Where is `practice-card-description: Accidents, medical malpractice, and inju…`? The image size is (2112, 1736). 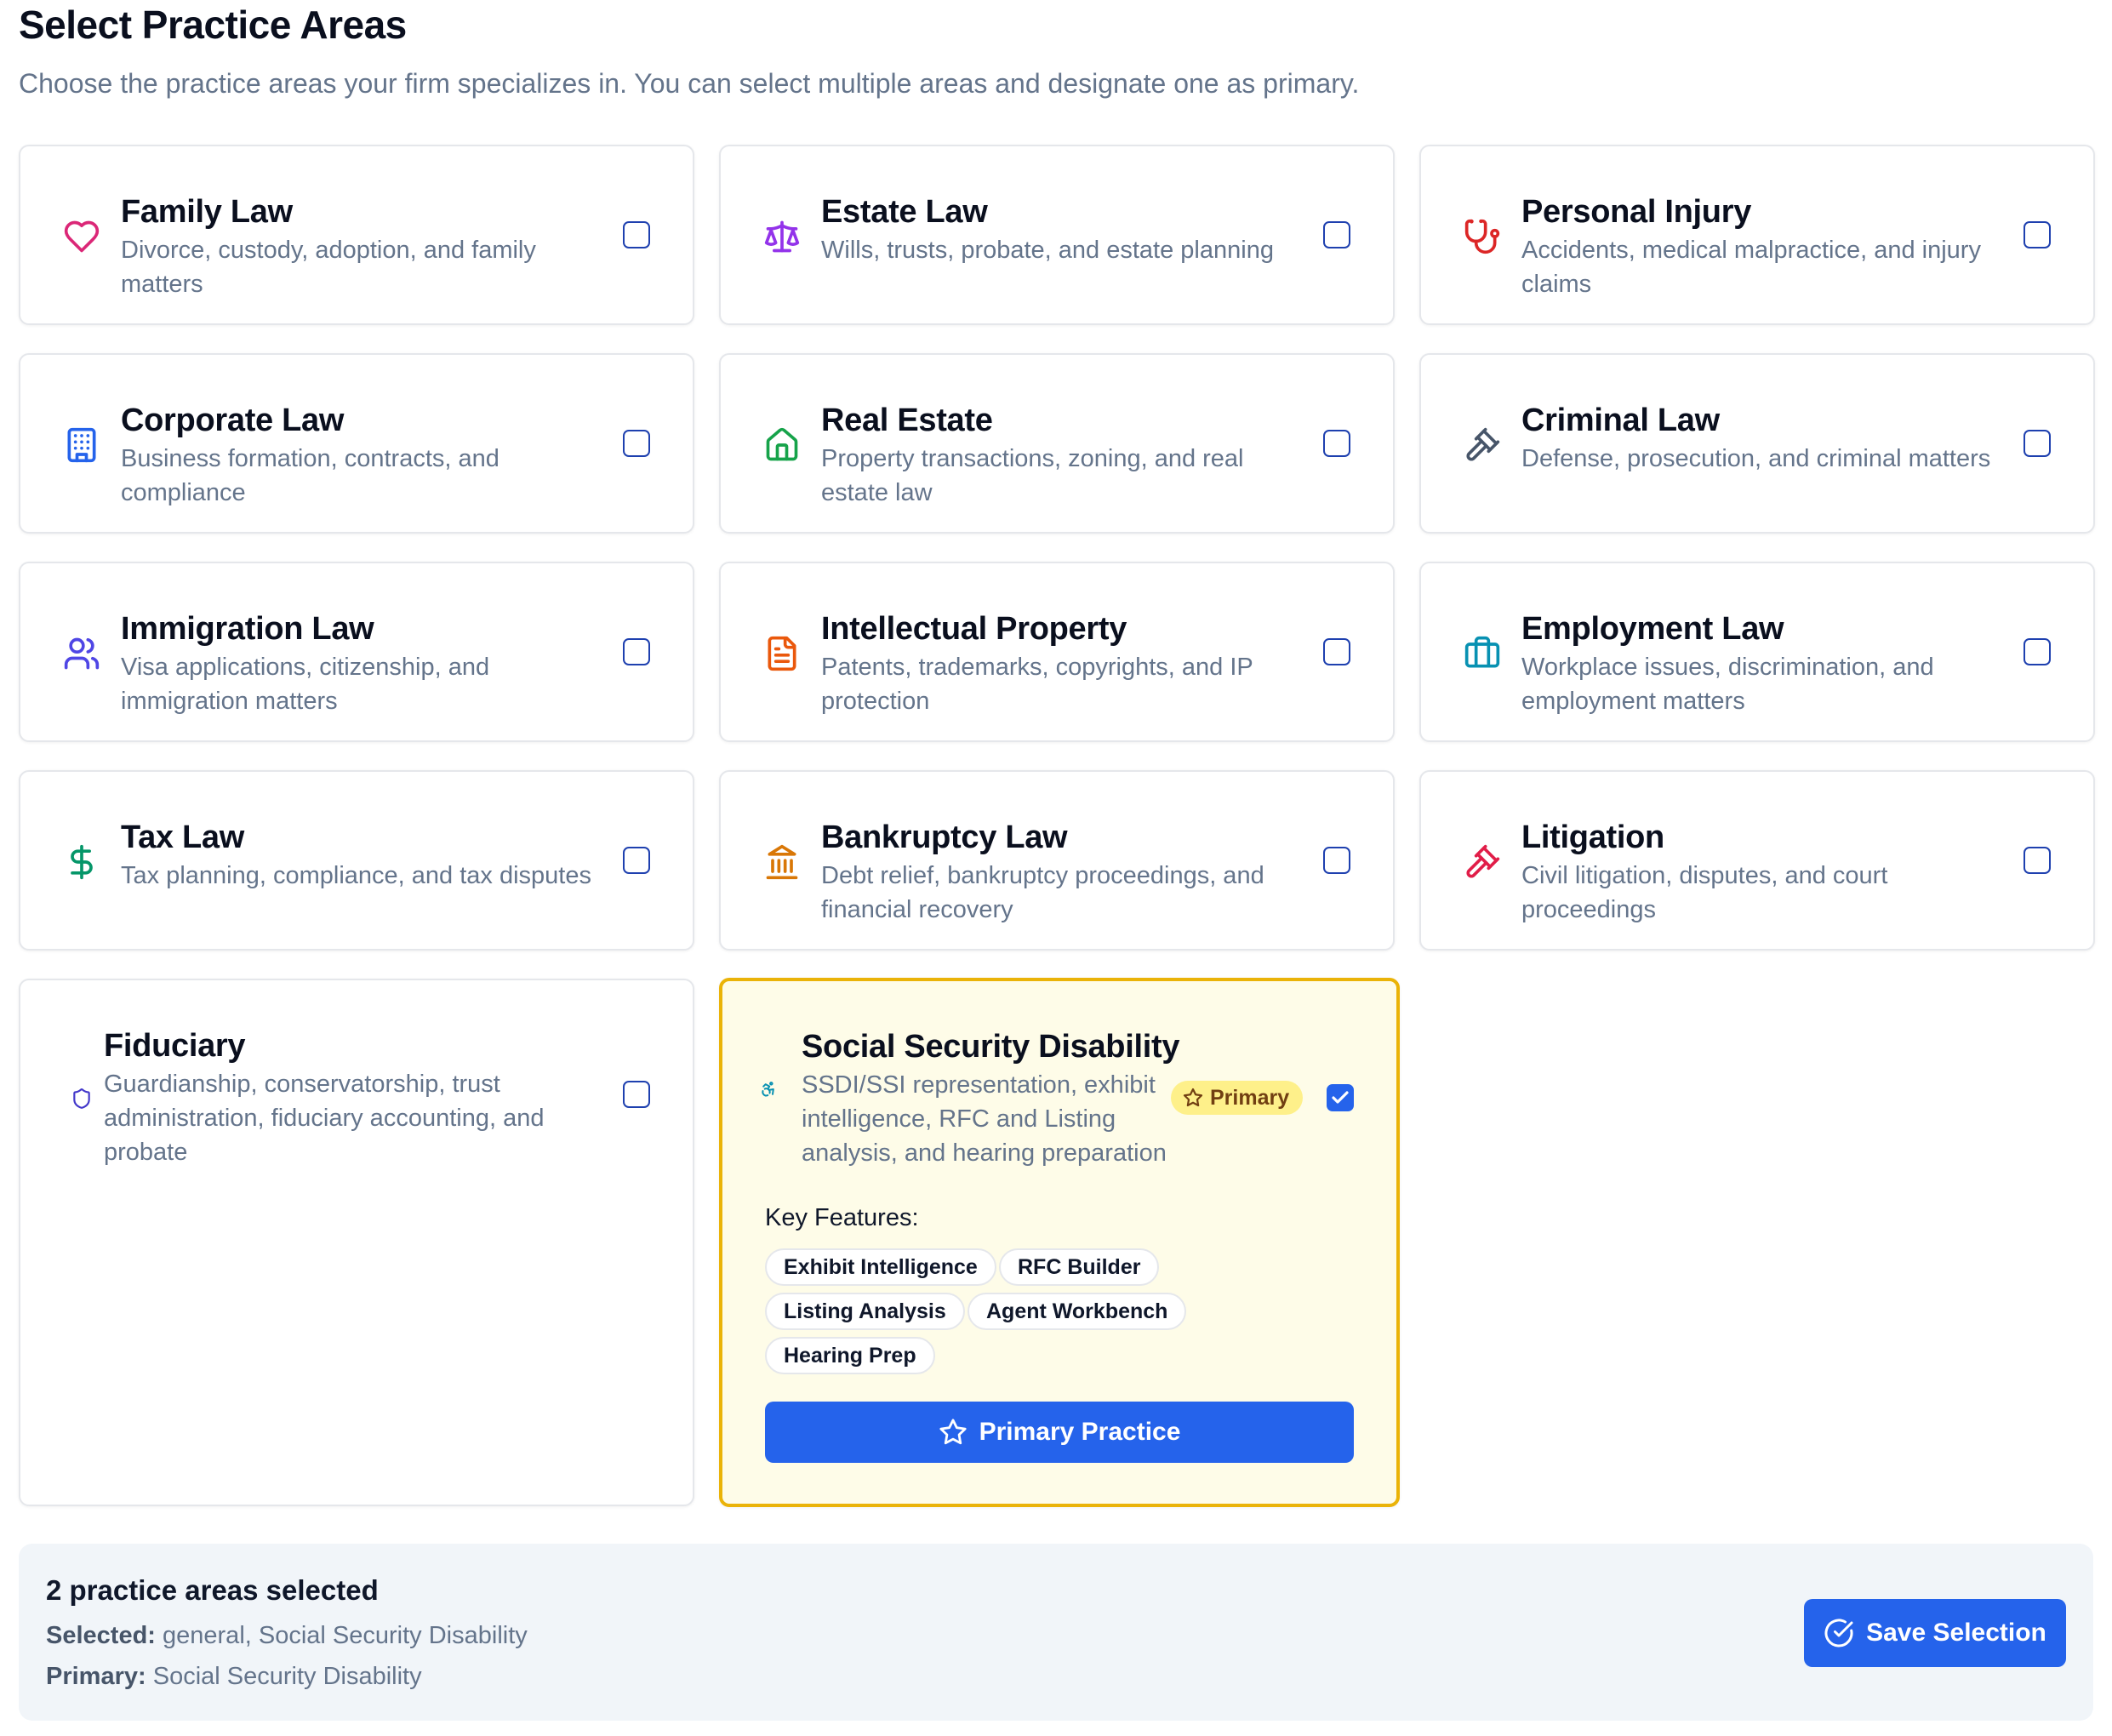
practice-card-description: Accidents, medical malpractice, and inju… is located at coordinates (1751, 267).